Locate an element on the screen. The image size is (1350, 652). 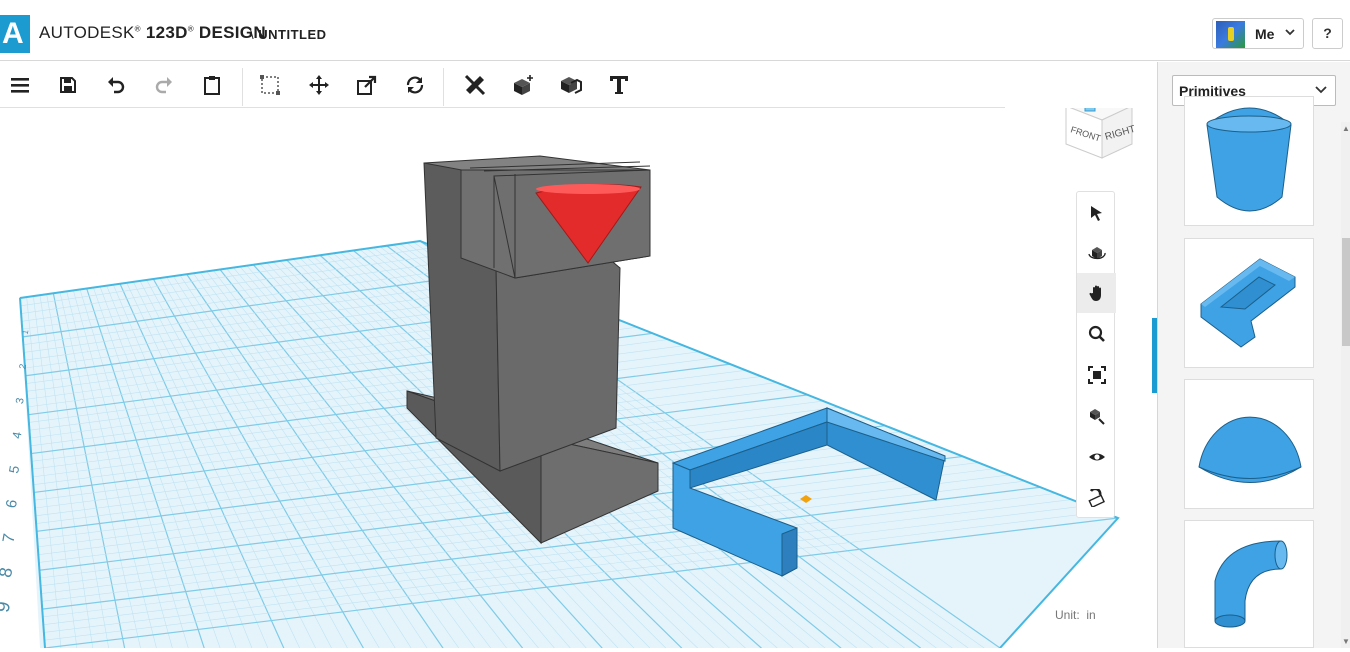
zoom-icon is located at coordinates (1096, 333).